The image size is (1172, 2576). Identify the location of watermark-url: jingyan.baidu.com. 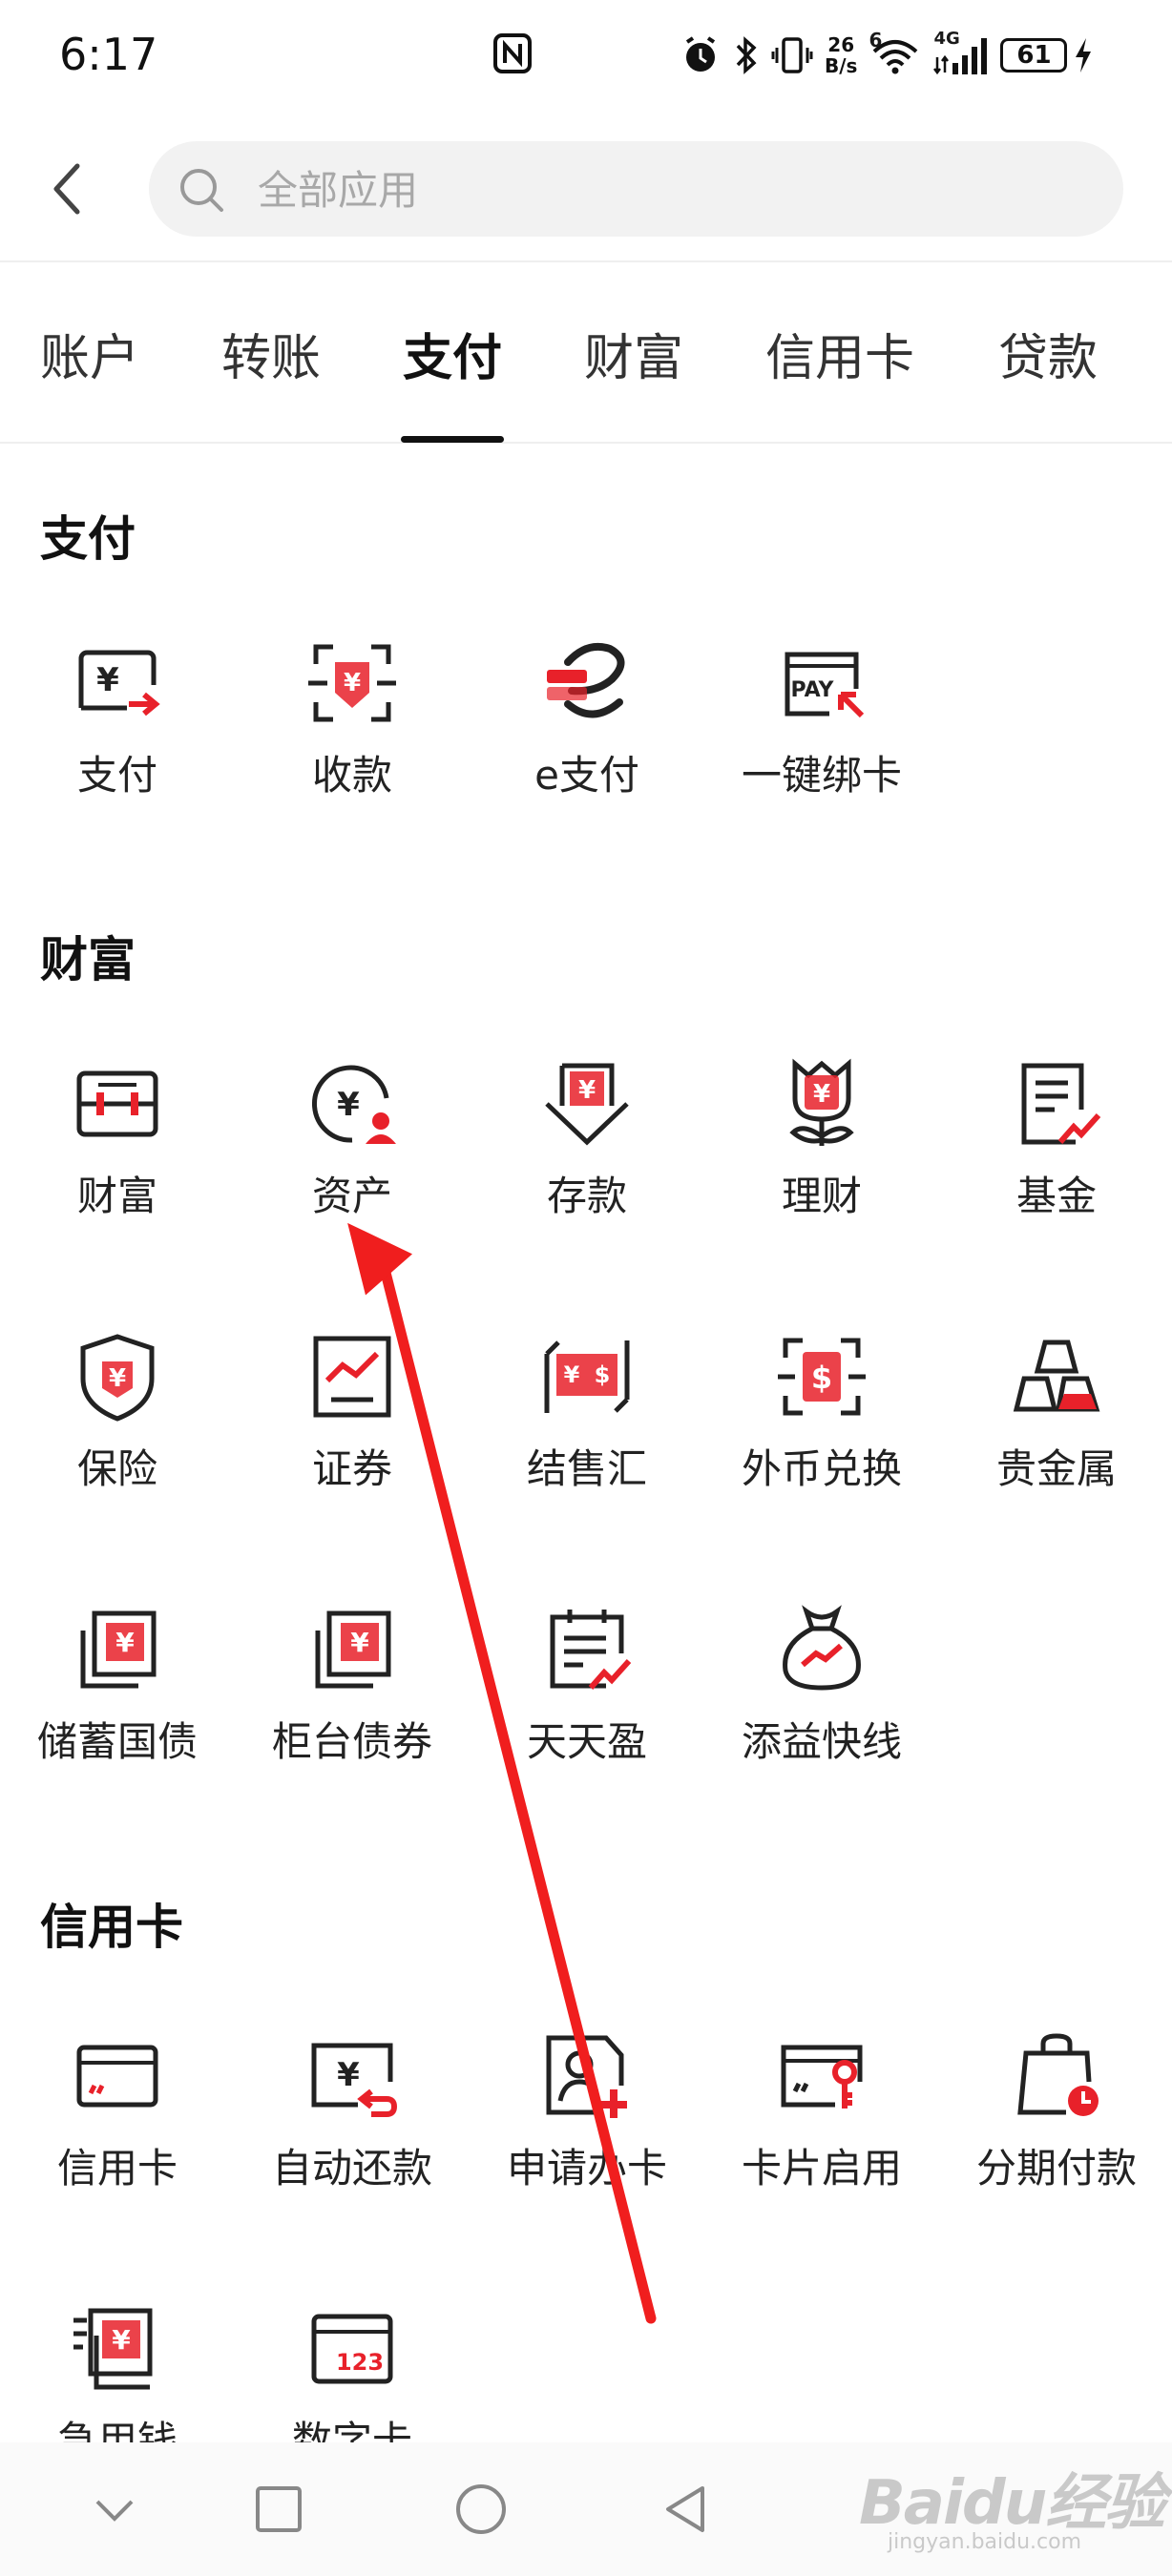
(985, 2542).